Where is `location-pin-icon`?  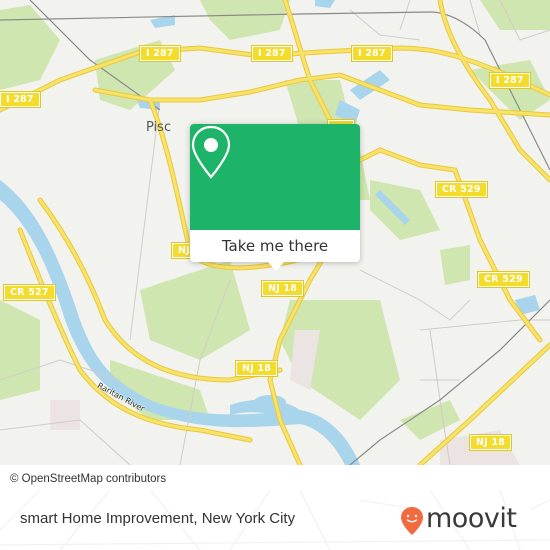 location-pin-icon is located at coordinates (211, 152).